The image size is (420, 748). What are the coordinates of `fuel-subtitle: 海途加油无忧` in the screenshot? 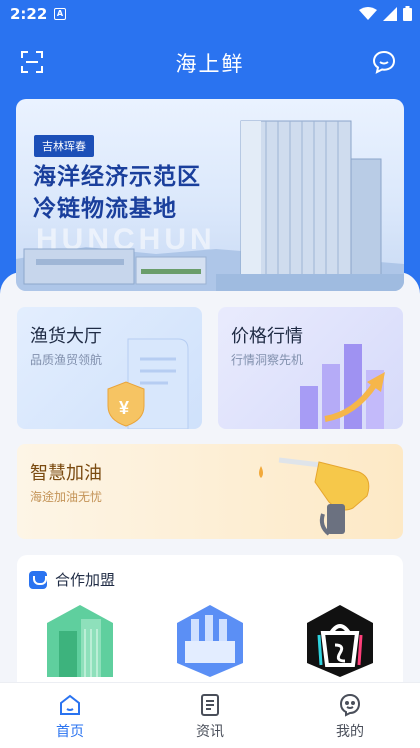 It's located at (66, 497).